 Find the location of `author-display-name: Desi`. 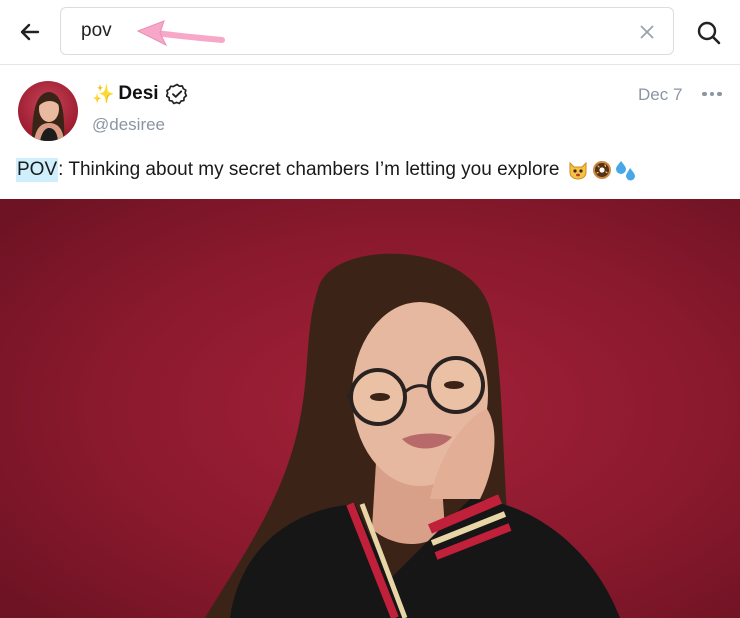

author-display-name: Desi is located at coordinates (138, 93).